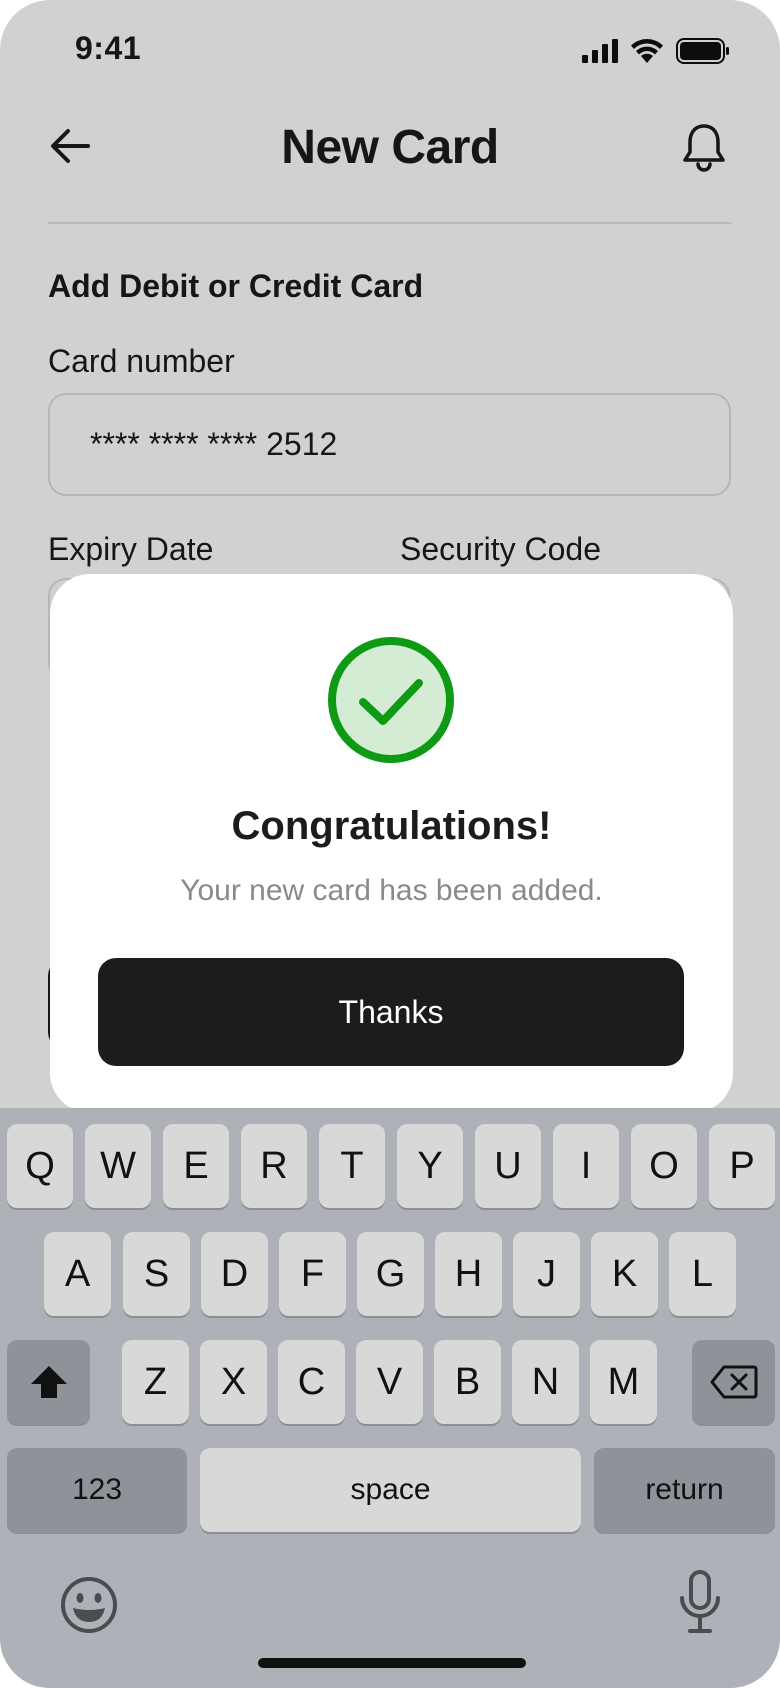 This screenshot has height=1688, width=780. What do you see at coordinates (391, 890) in the screenshot?
I see `modal-subtitle: Your new card has been added.` at bounding box center [391, 890].